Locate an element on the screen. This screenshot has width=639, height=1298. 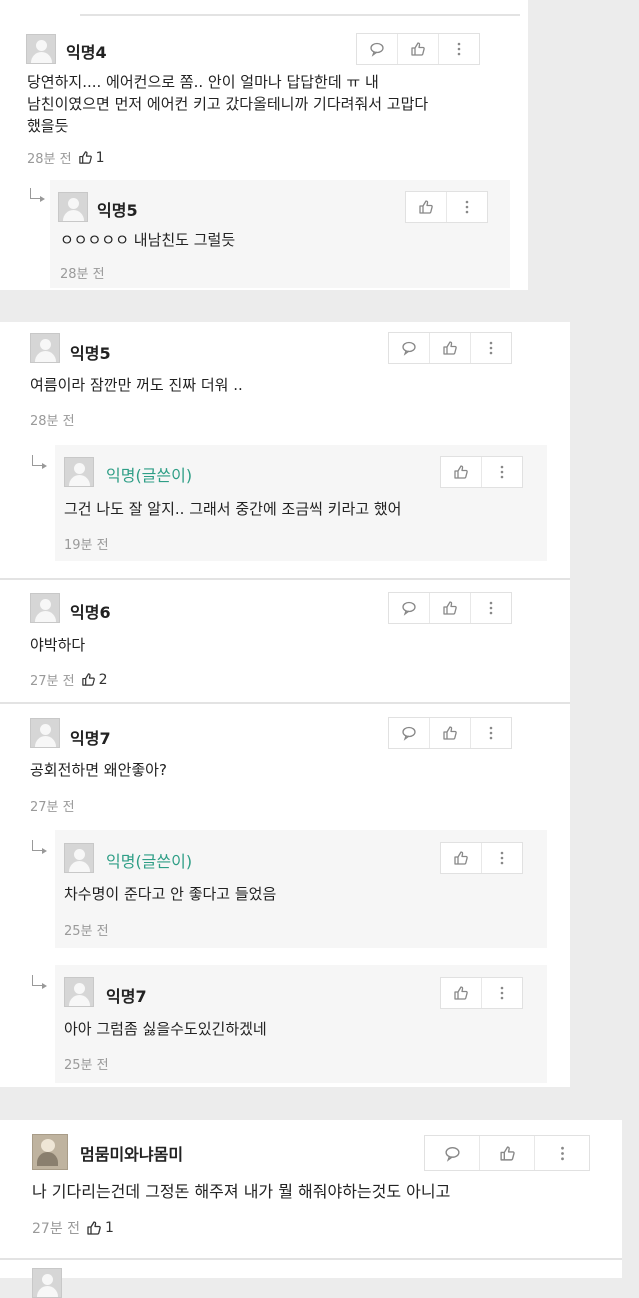
comment-author: 익명7 is located at coordinates (90, 737).